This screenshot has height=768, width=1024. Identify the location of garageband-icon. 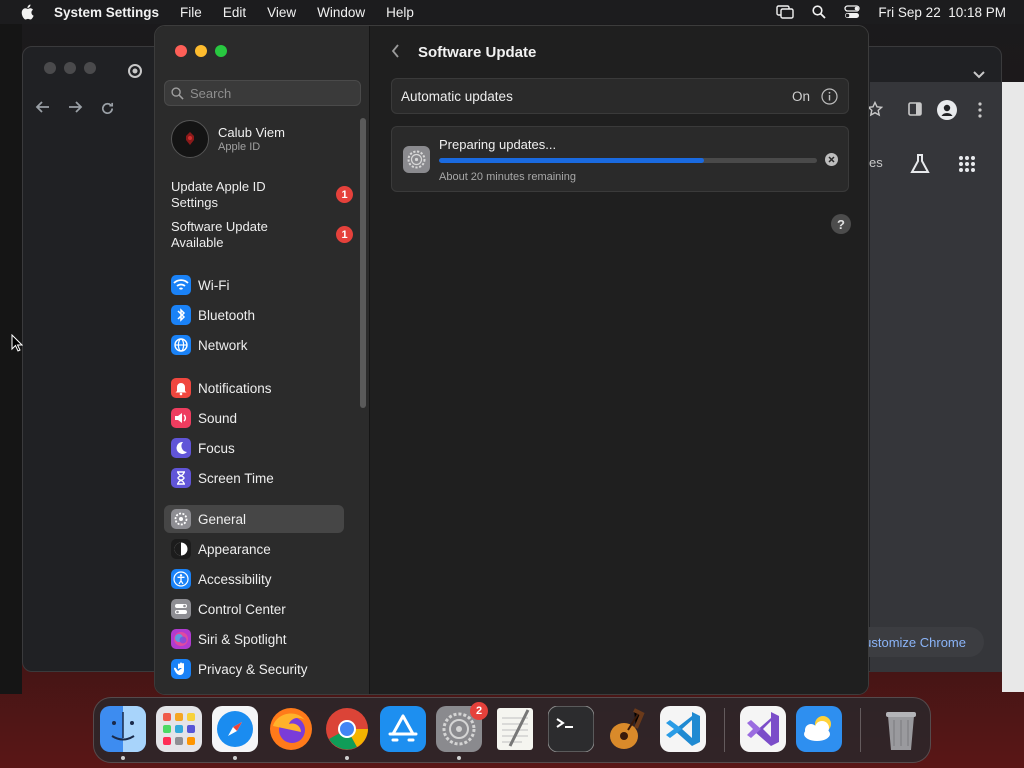
(627, 729).